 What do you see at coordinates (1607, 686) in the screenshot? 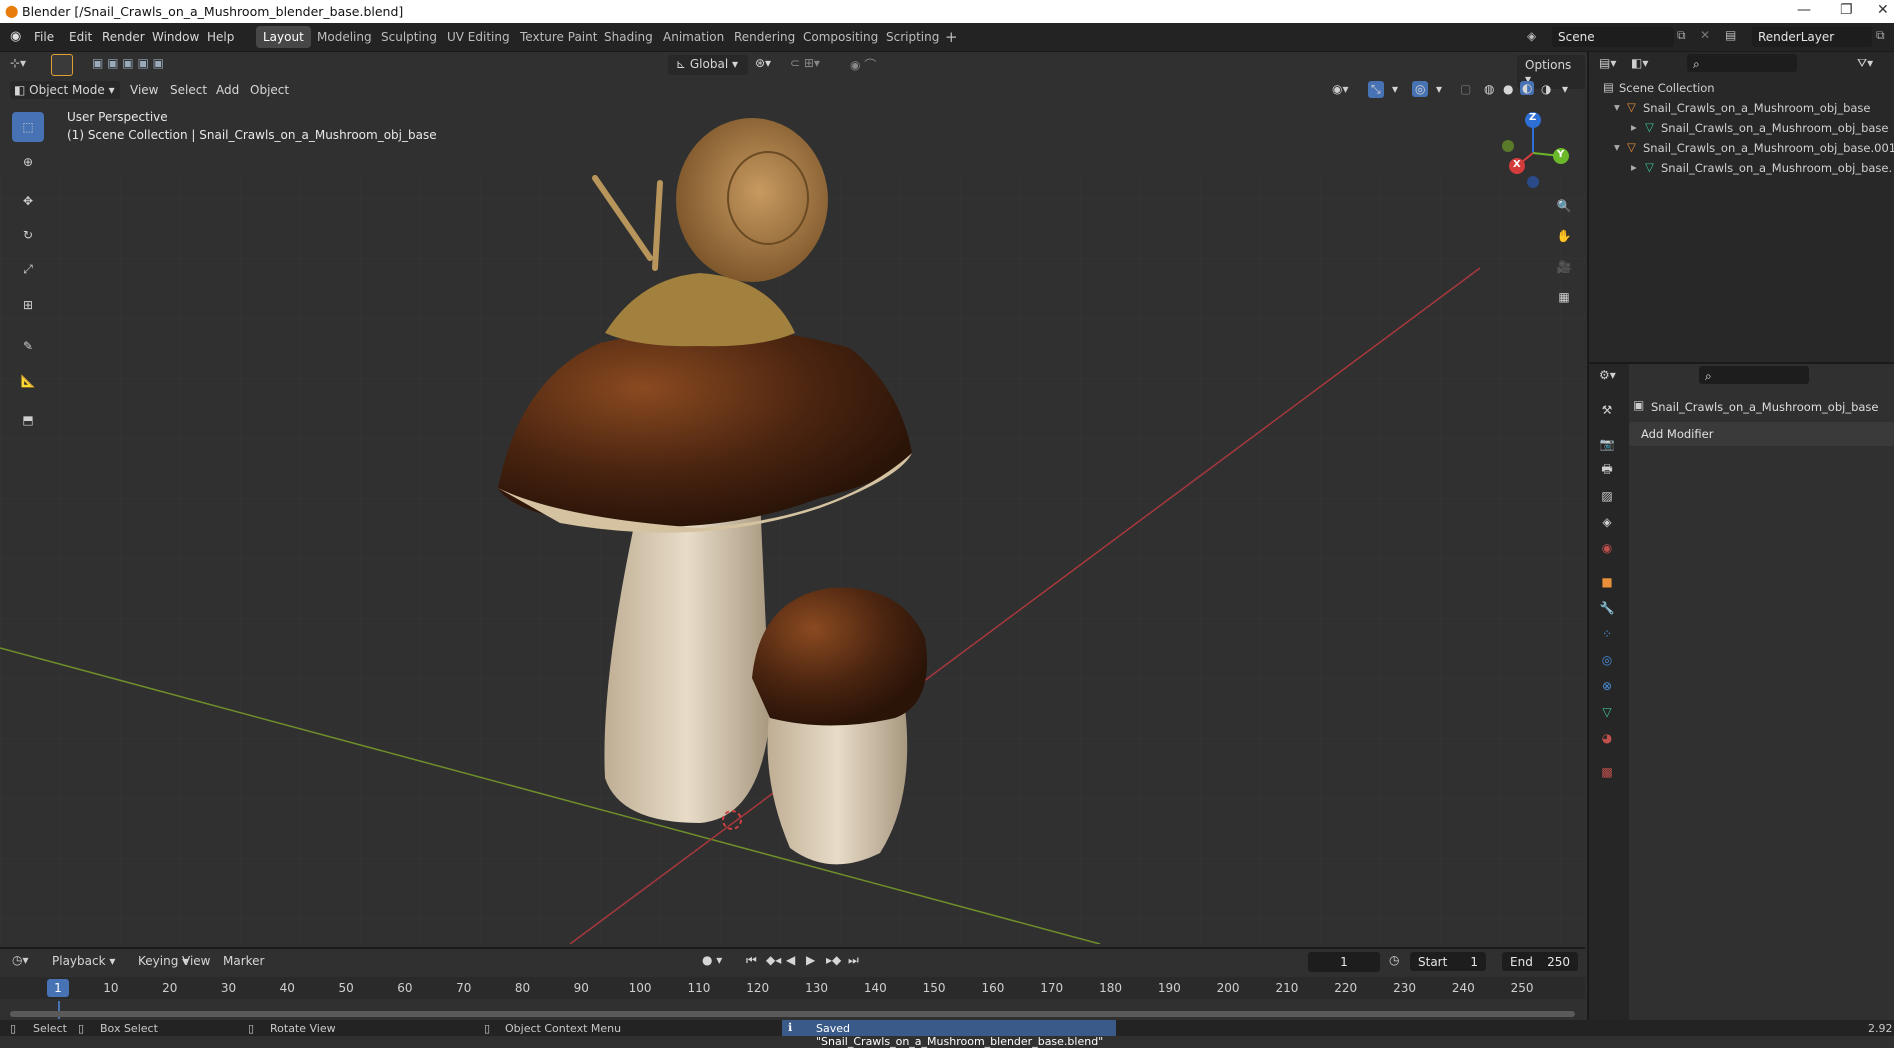
I see `constraints-tab-icon: ⊗` at bounding box center [1607, 686].